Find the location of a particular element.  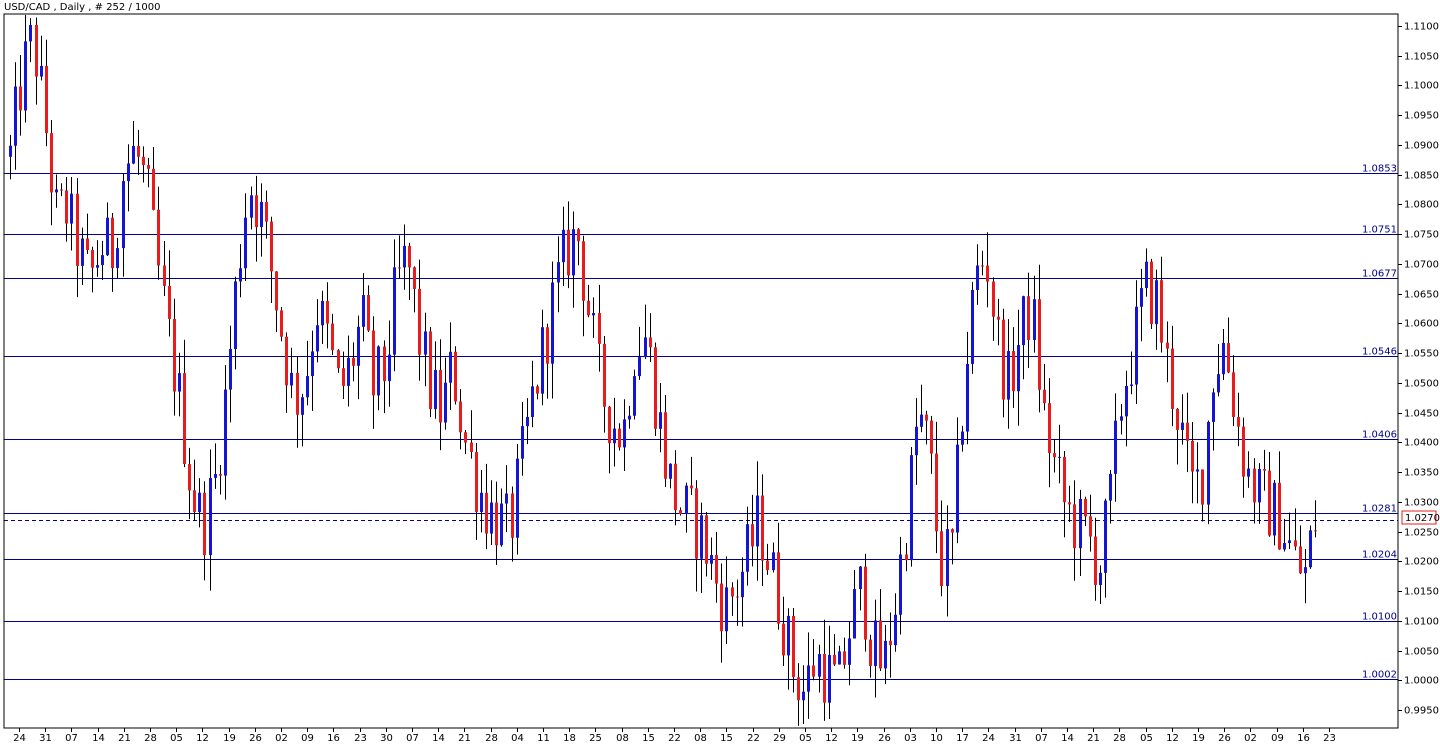

level-label: 1.0853 is located at coordinates (1379, 169).